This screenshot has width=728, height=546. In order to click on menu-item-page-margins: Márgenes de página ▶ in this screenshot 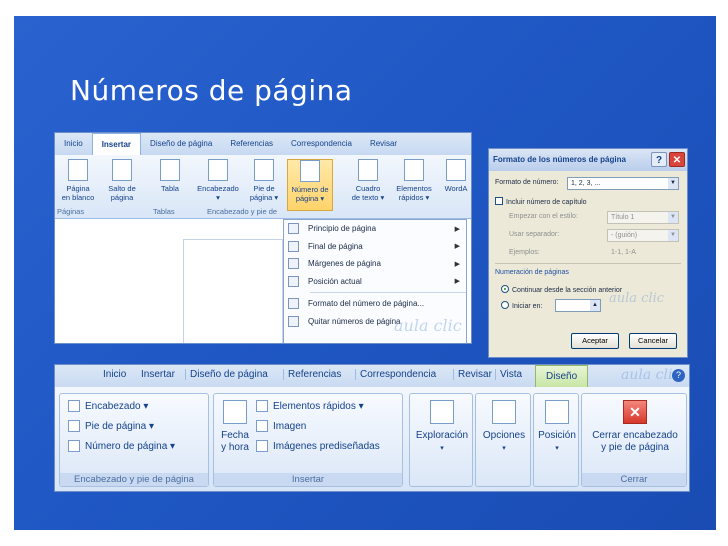, I will do `click(375, 264)`.